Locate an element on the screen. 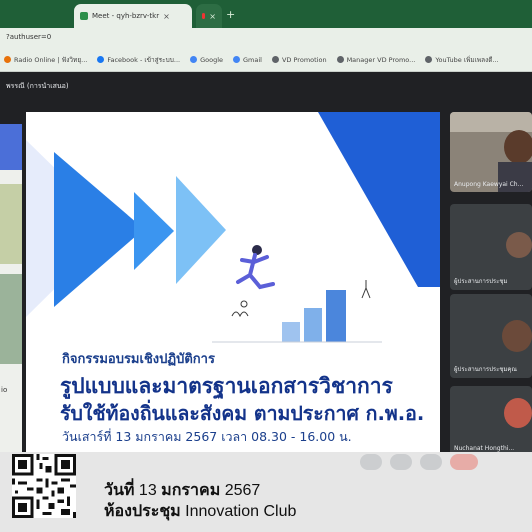  gmail-icon is located at coordinates (237, 59).